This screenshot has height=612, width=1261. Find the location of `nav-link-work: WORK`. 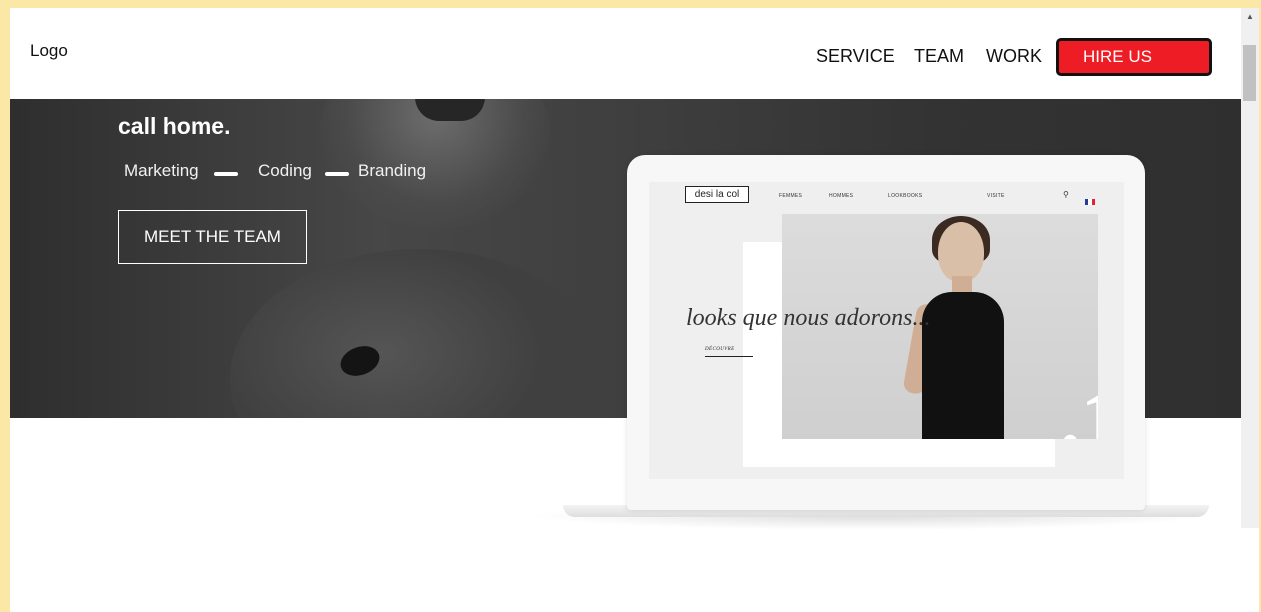

nav-link-work: WORK is located at coordinates (1014, 56).